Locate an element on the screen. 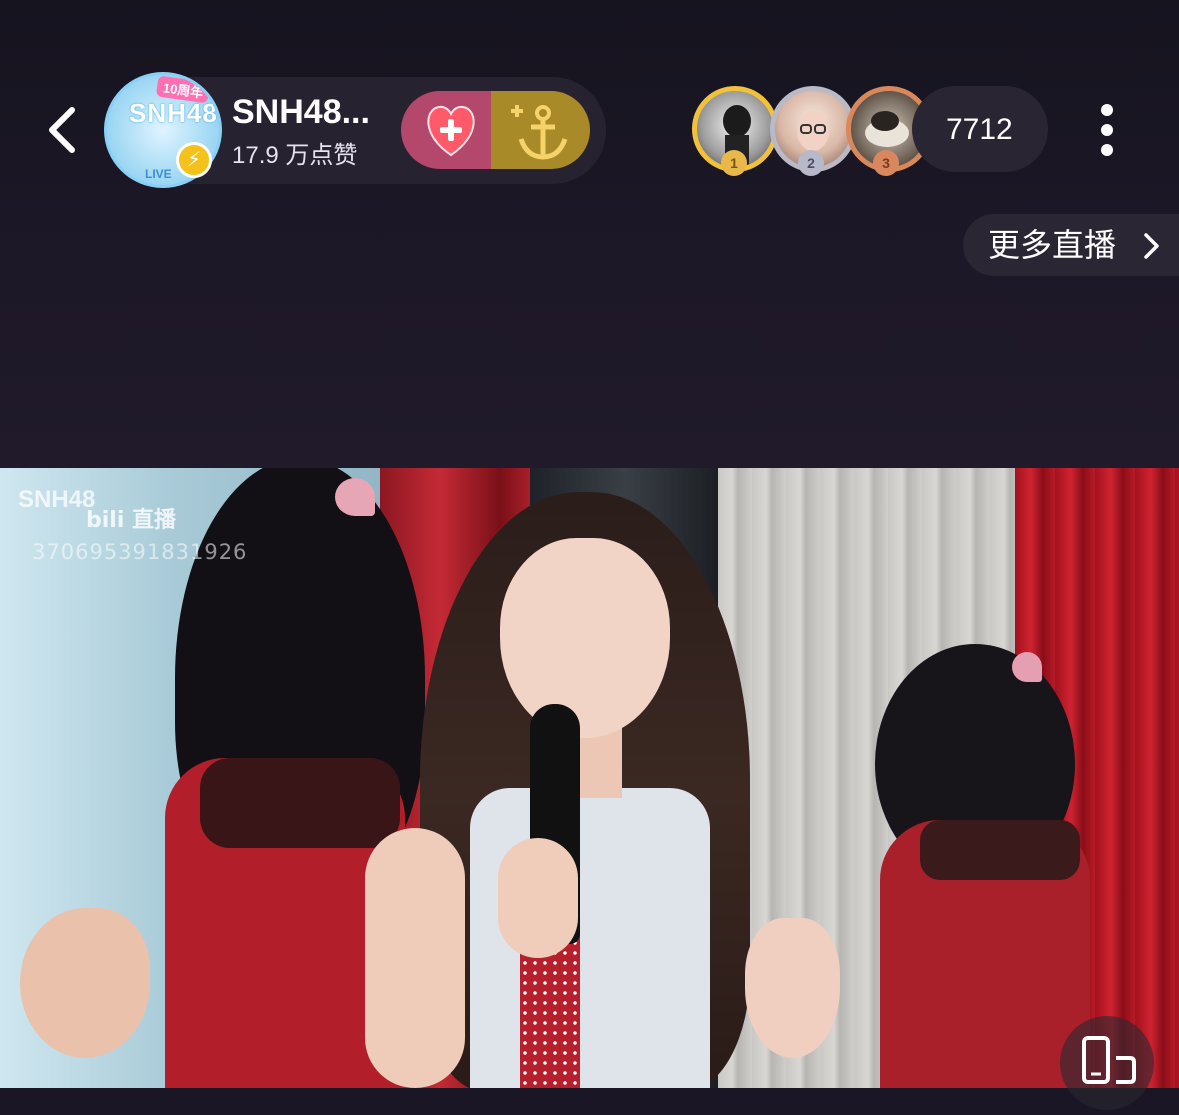 The height and width of the screenshot is (1115, 1179). watermark-brand: bili 直播 is located at coordinates (131, 520).